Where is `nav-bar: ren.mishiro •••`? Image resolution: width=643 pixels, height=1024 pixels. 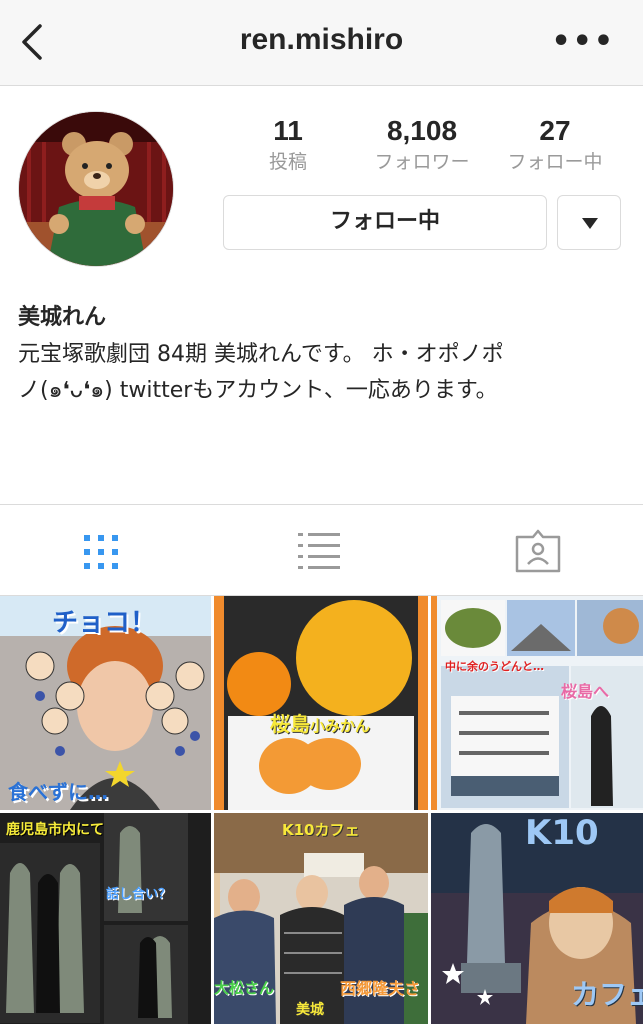
nav-bar: ren.mishiro ••• is located at coordinates (321, 43).